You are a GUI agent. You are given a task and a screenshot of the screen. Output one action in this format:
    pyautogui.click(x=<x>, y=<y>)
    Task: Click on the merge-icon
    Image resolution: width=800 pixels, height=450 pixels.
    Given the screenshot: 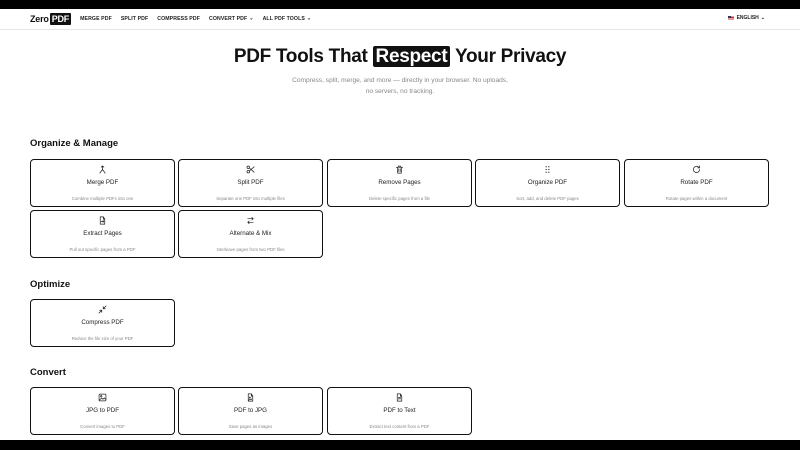 What is the action you would take?
    pyautogui.click(x=102, y=170)
    